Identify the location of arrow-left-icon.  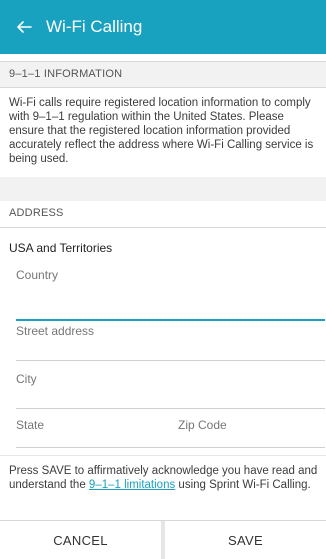
(24, 27).